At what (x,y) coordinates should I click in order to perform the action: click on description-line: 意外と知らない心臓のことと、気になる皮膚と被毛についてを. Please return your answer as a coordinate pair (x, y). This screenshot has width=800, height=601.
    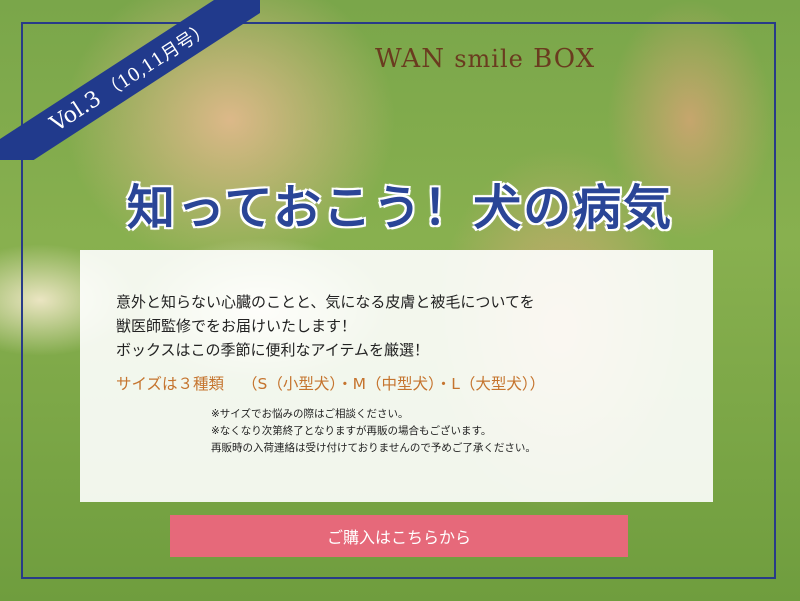
    Looking at the image, I should click on (325, 302).